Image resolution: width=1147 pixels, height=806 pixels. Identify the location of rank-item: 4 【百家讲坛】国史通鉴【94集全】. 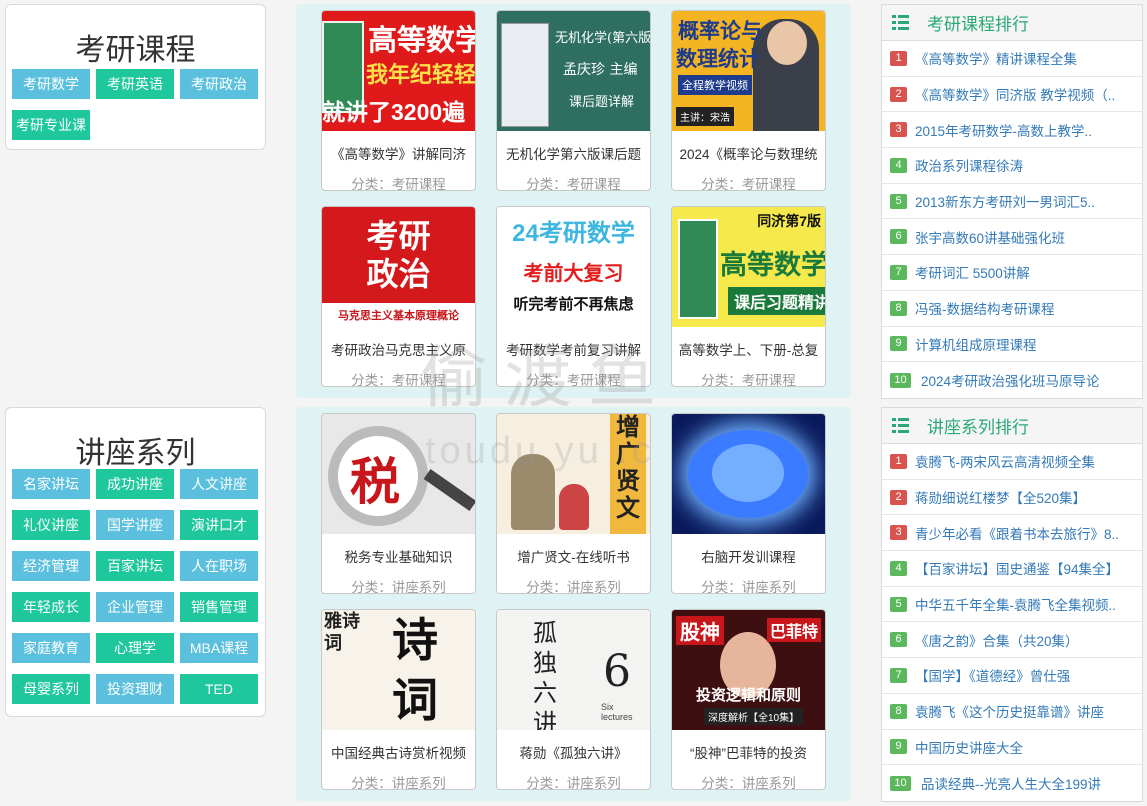
(1012, 569).